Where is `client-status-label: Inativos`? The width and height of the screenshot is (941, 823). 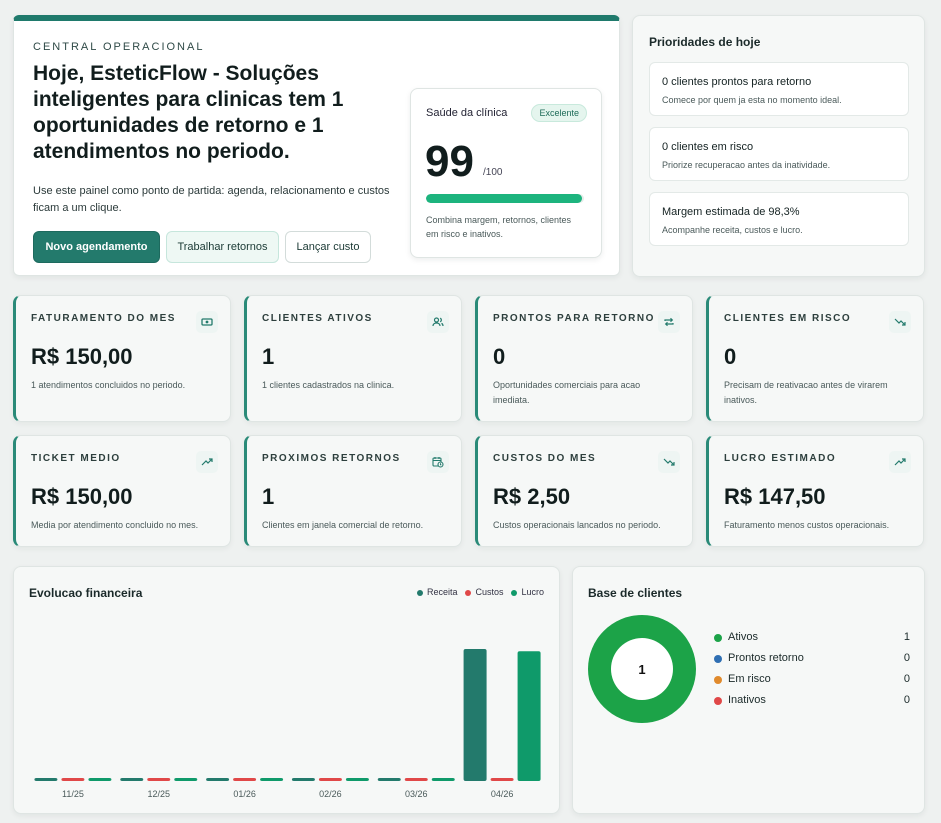 client-status-label: Inativos is located at coordinates (747, 700).